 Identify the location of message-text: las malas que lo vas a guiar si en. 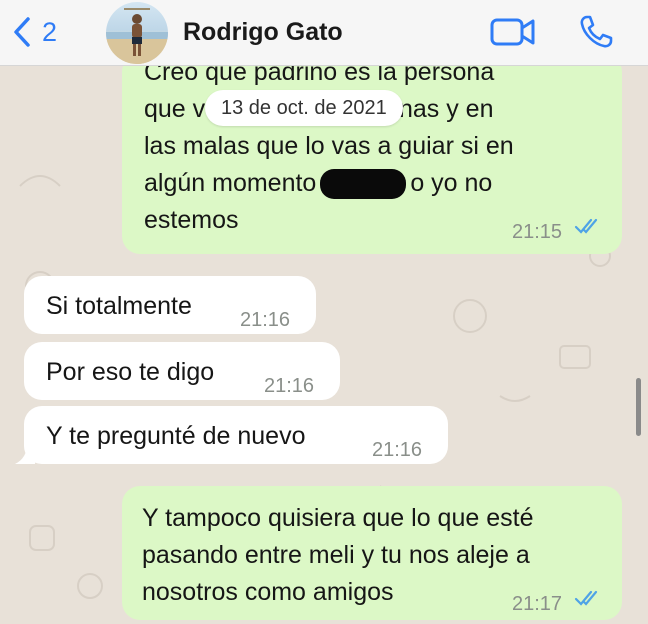
(329, 146).